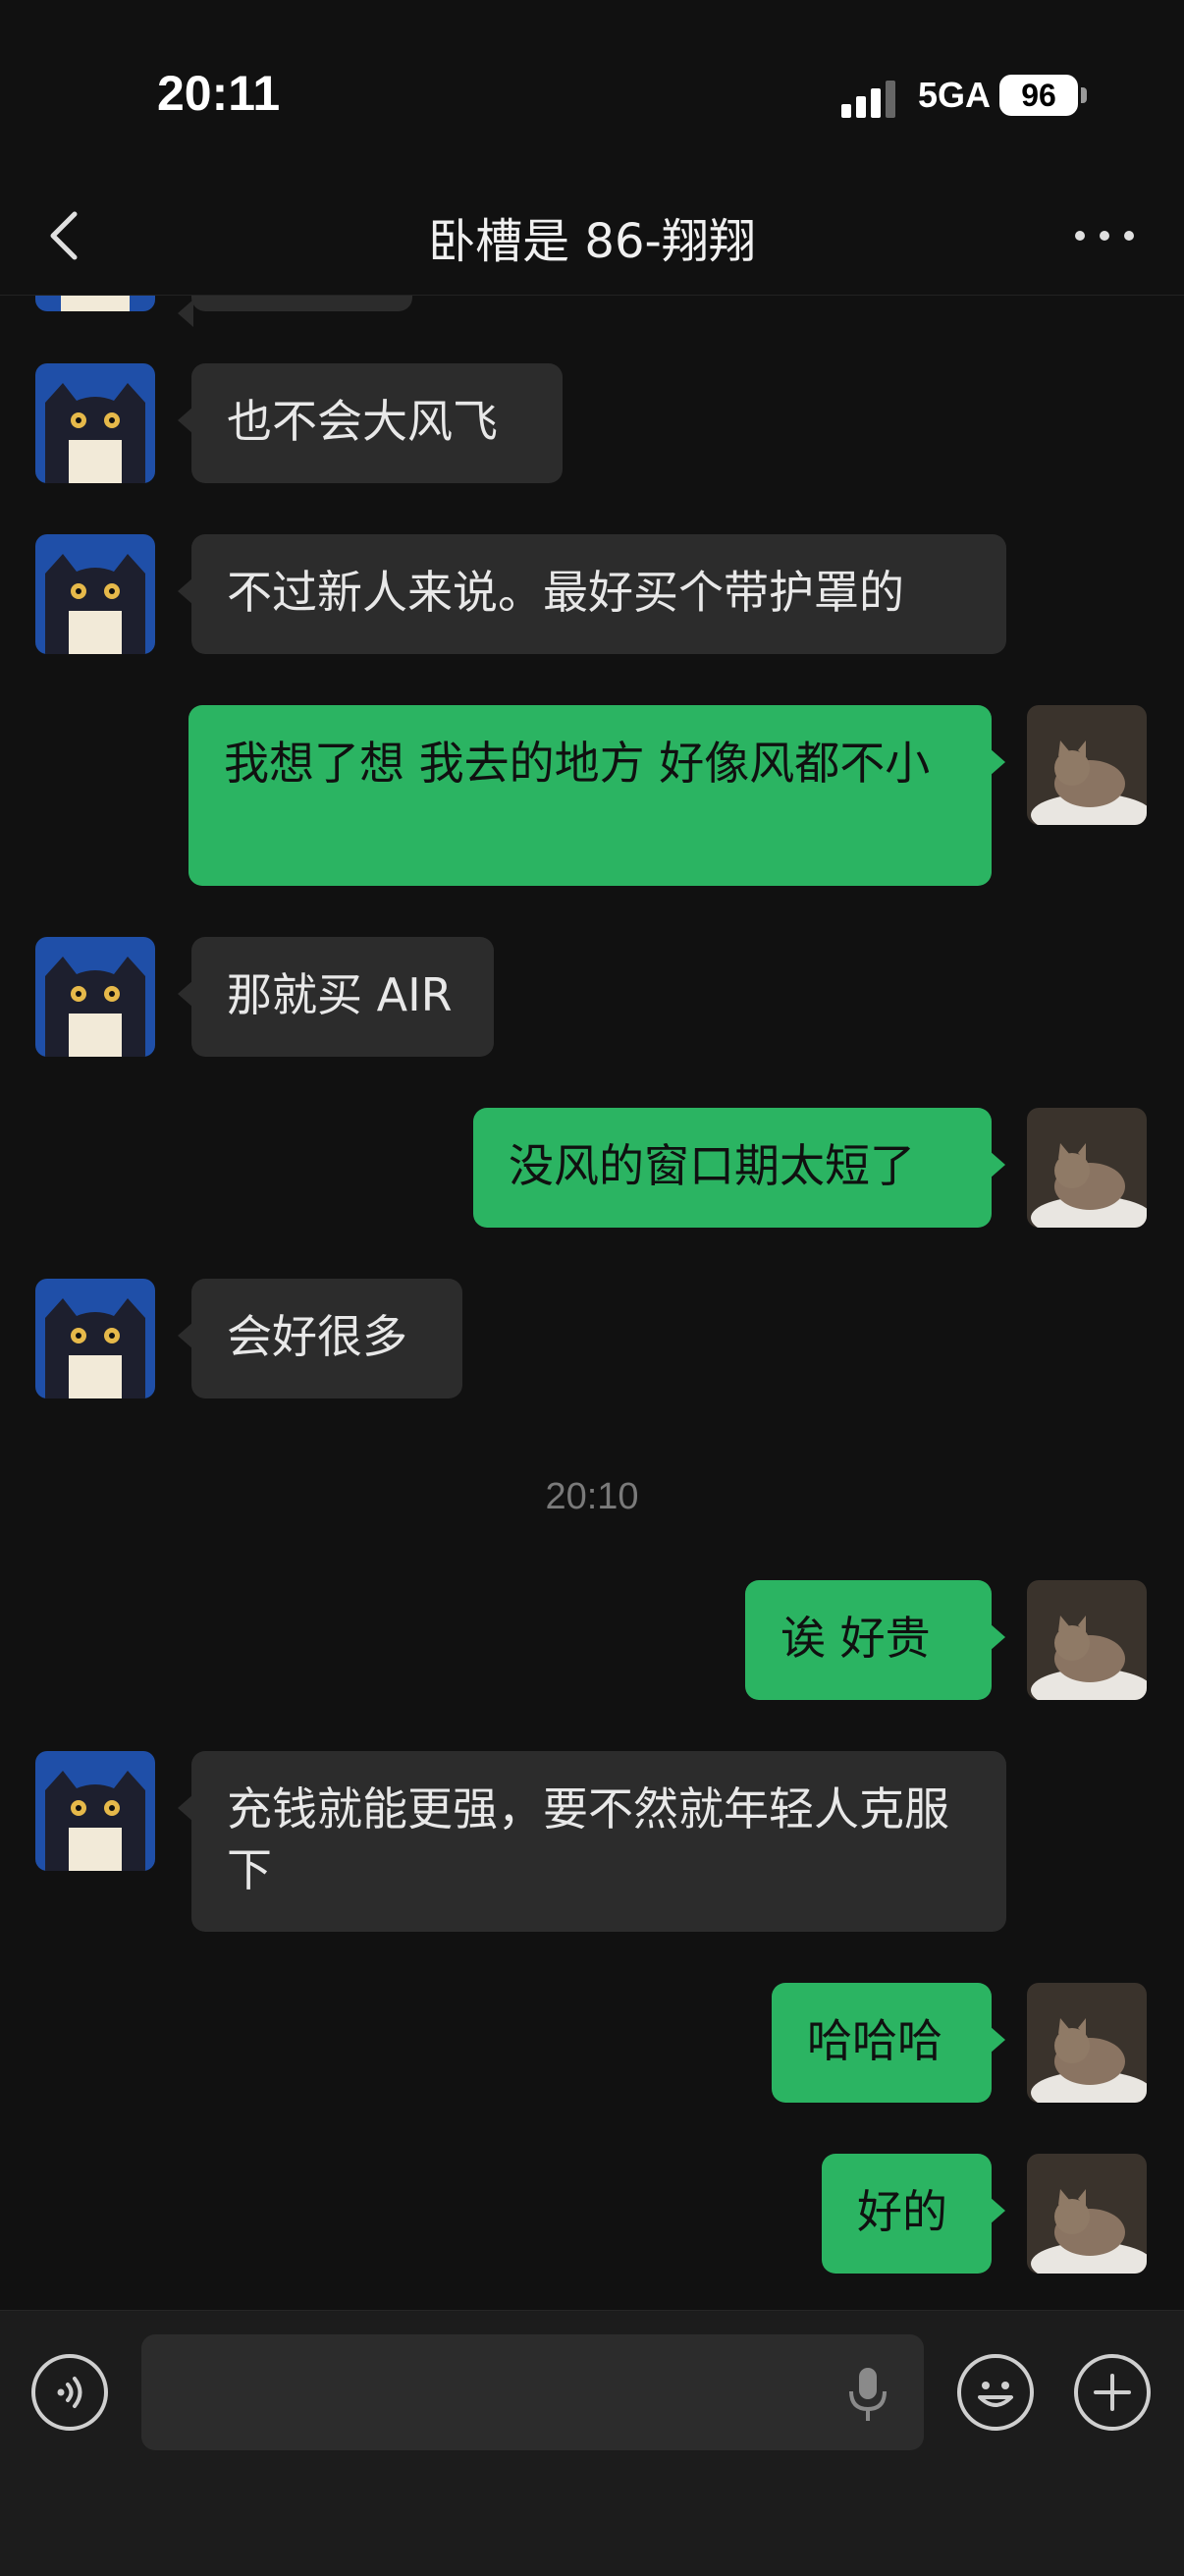 This screenshot has width=1184, height=2576. What do you see at coordinates (69, 2392) in the screenshot?
I see `voice-icon` at bounding box center [69, 2392].